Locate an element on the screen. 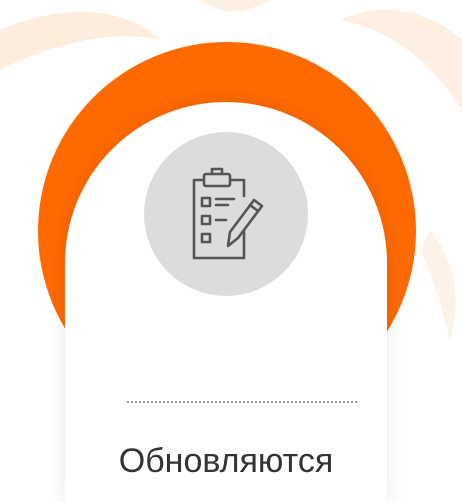 Image resolution: width=462 pixels, height=502 pixels. clipboard-checklist-pencil-icon is located at coordinates (228, 213).